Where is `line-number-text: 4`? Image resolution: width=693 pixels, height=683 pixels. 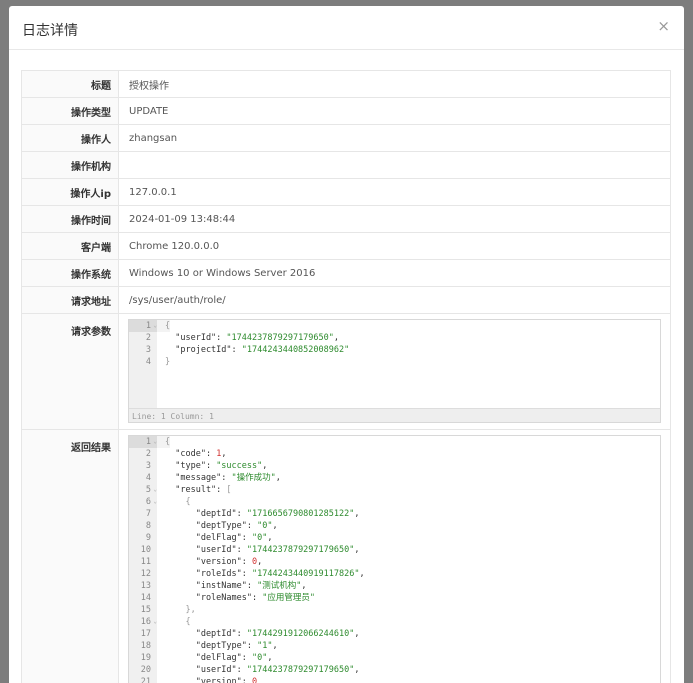
line-number-text: 4 is located at coordinates (148, 362).